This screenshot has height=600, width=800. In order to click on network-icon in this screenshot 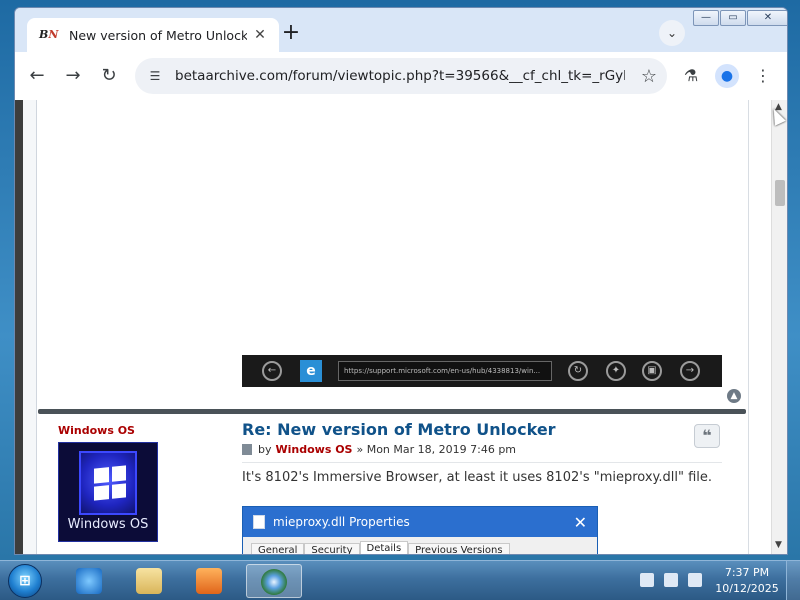, I will do `click(671, 580)`.